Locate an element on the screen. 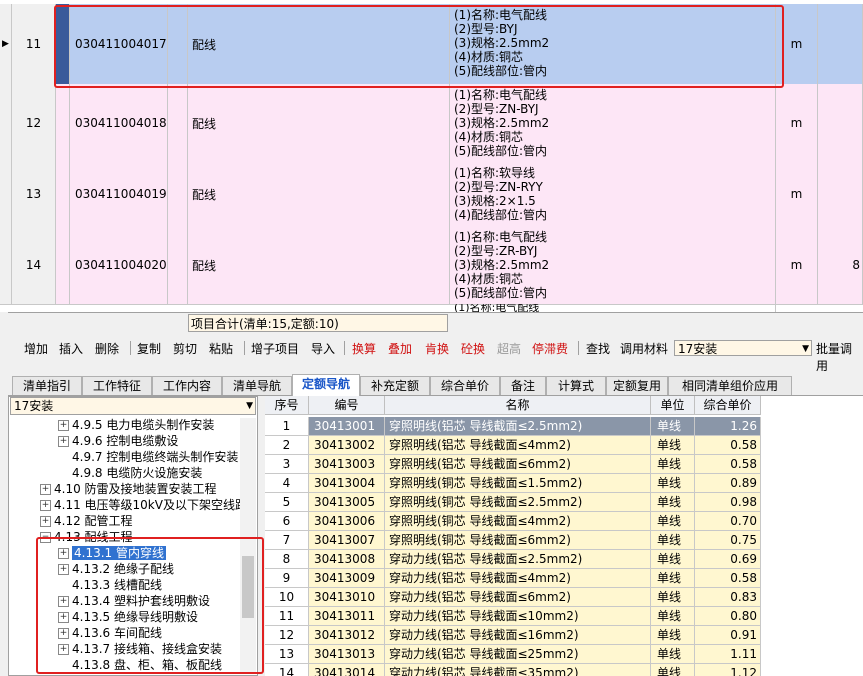 This screenshot has width=863, height=676. table-row: 8 30413008 穿动力线(铝芯 导线截面≤2.5mm2) 单线 0.69 is located at coordinates (514, 559).